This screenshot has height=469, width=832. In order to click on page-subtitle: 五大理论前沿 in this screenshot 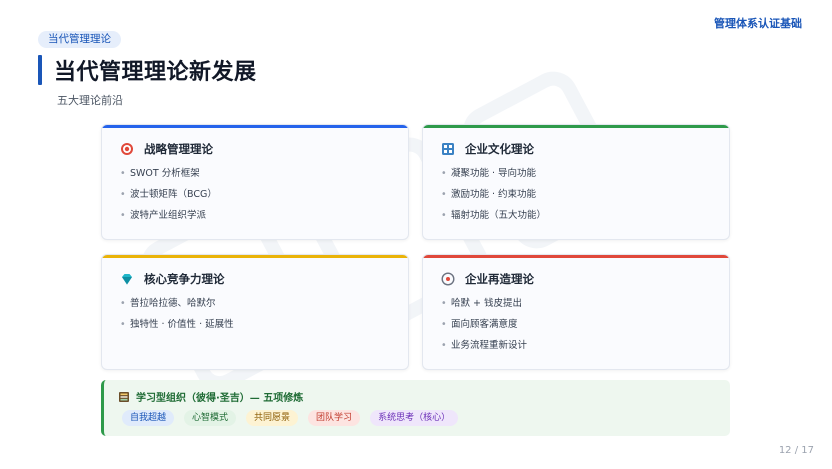, I will do `click(90, 100)`.